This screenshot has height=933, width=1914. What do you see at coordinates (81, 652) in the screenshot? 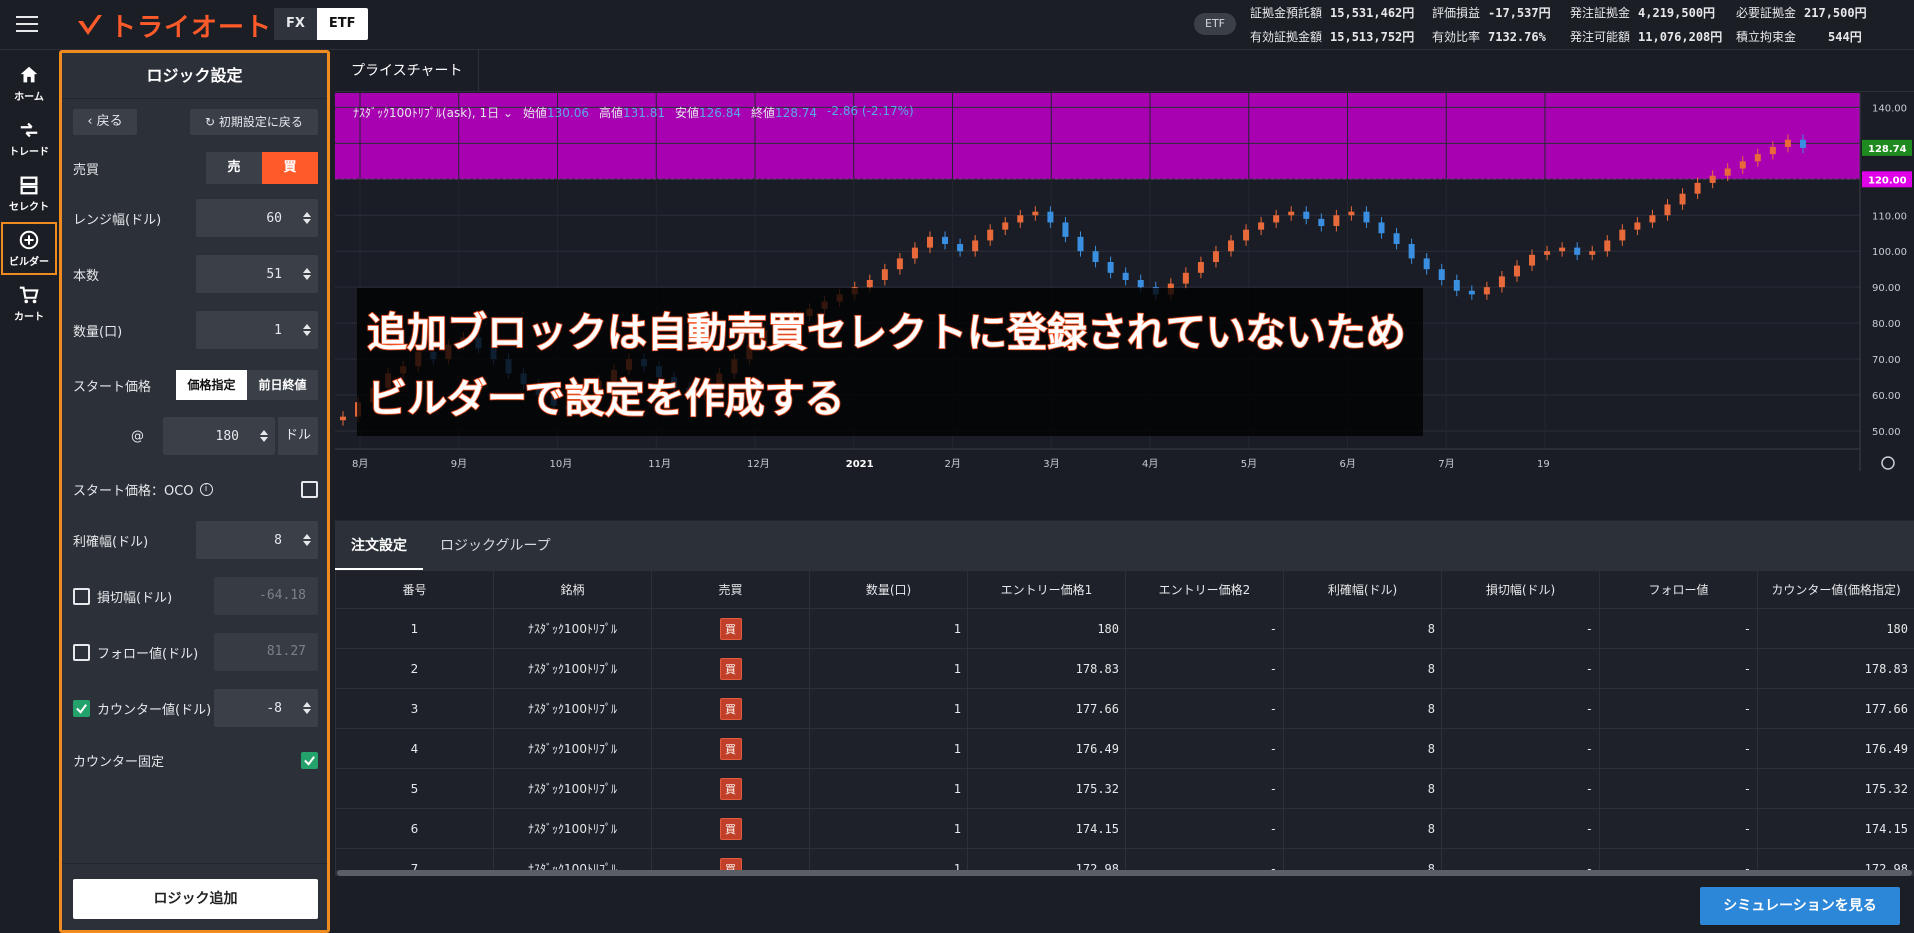
I see `follow-checkbox` at bounding box center [81, 652].